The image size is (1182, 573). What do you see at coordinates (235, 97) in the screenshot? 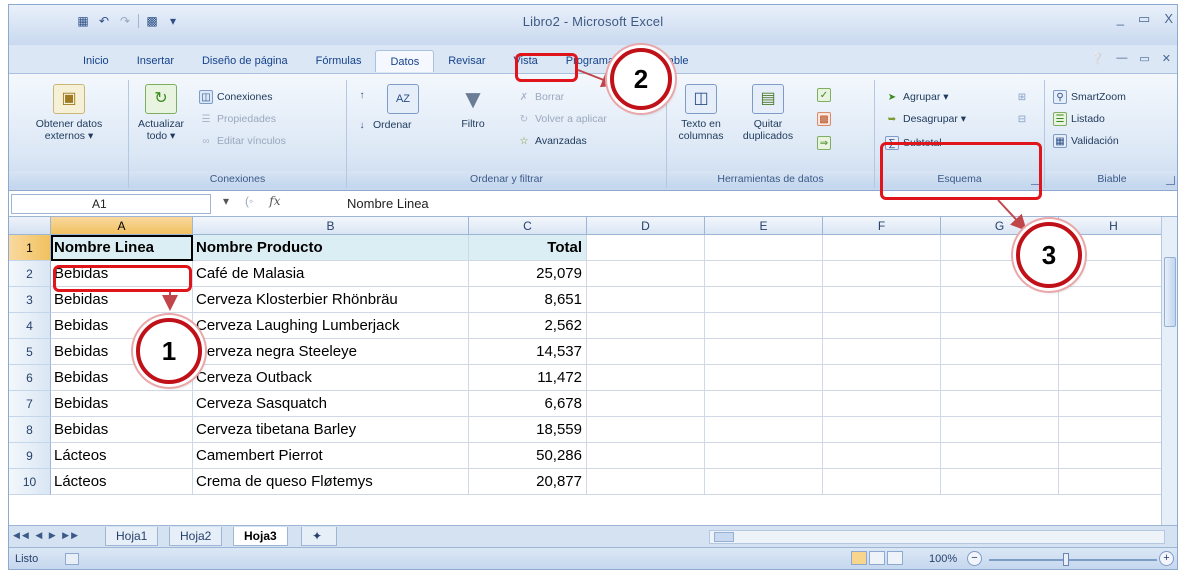
I see `conexiones-button: ◫ Conexiones` at bounding box center [235, 97].